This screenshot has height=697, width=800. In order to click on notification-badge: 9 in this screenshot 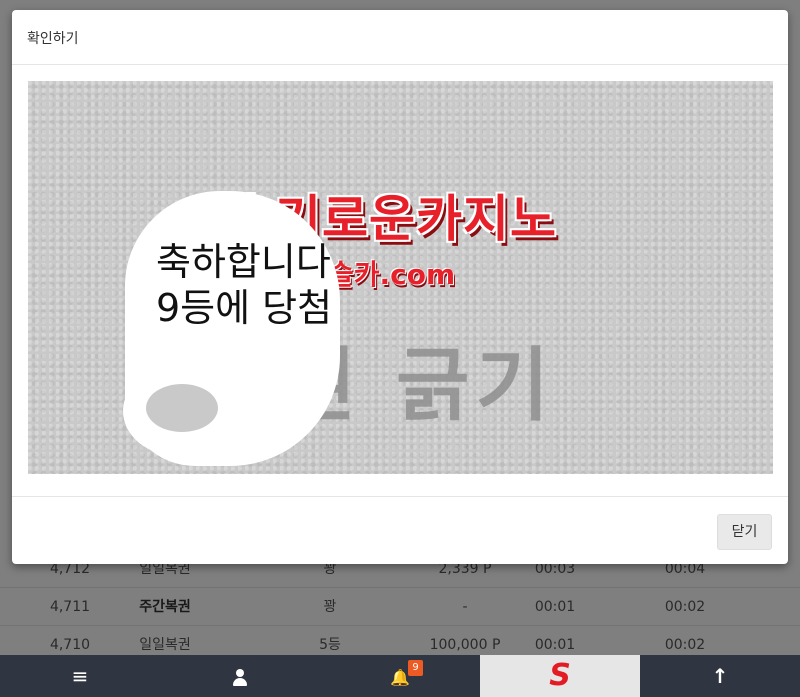, I will do `click(415, 668)`.